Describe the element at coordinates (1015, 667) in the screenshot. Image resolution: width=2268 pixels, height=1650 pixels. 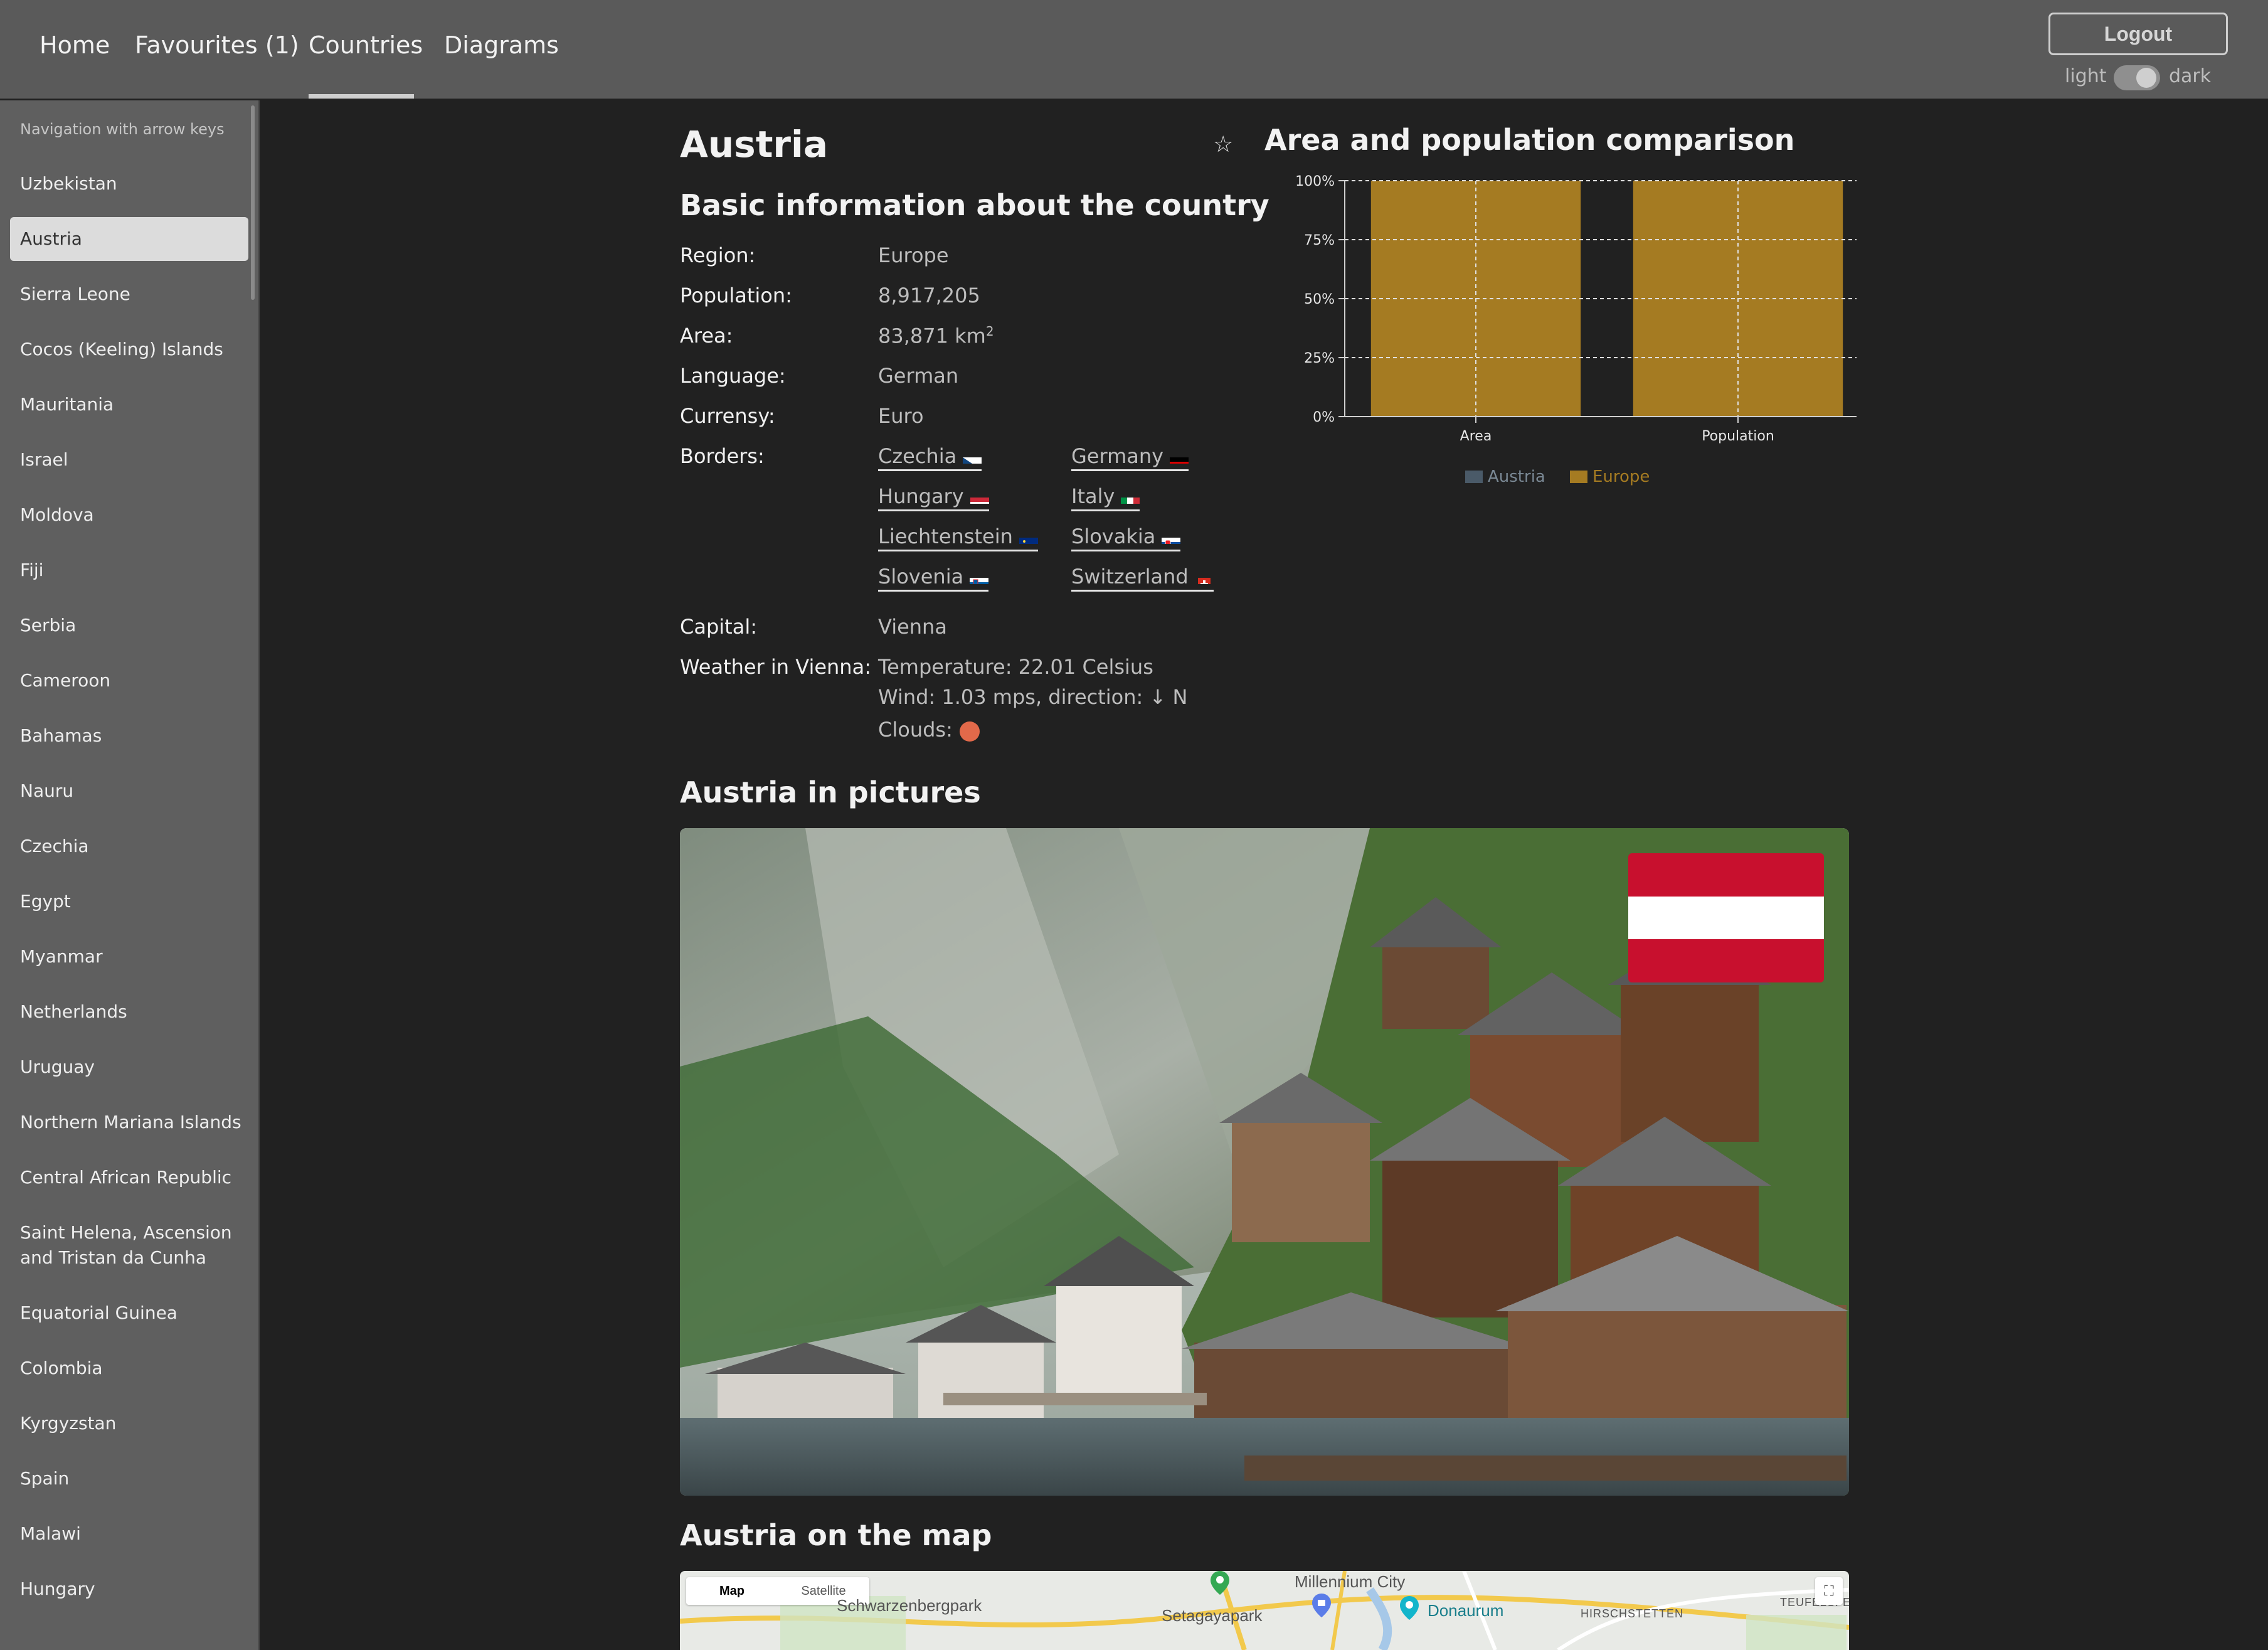
I see `weather-temperature: Temperature: 22.01 Celsius` at that location.